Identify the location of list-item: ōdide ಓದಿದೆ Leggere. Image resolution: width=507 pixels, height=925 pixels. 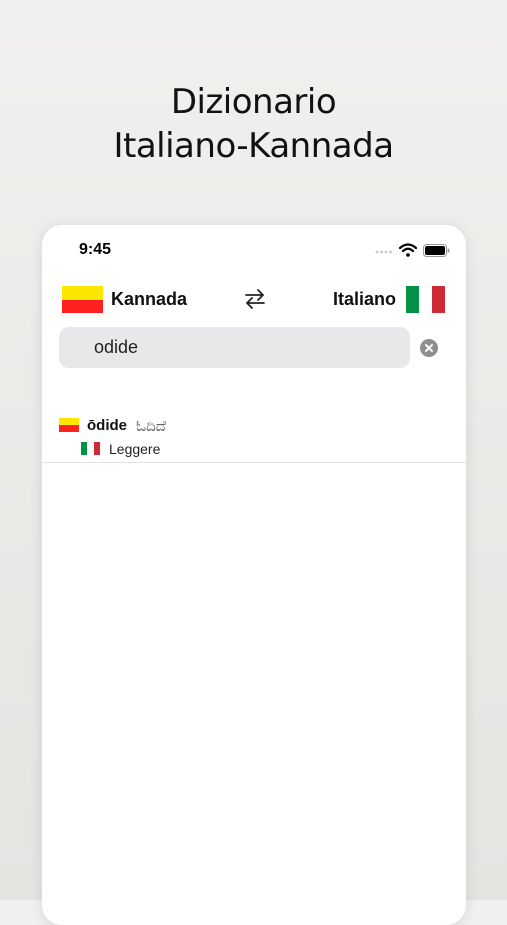
(254, 438).